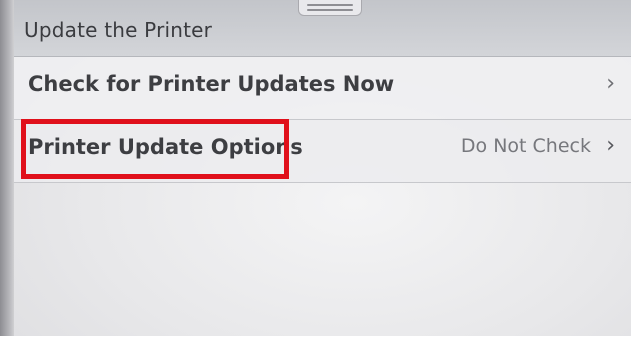  I want to click on pull-down-tab-icon, so click(330, 8).